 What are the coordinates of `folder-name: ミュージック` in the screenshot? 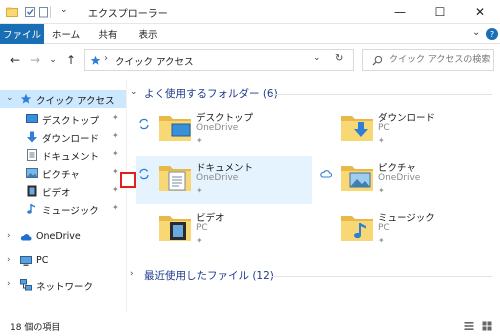 It's located at (406, 218).